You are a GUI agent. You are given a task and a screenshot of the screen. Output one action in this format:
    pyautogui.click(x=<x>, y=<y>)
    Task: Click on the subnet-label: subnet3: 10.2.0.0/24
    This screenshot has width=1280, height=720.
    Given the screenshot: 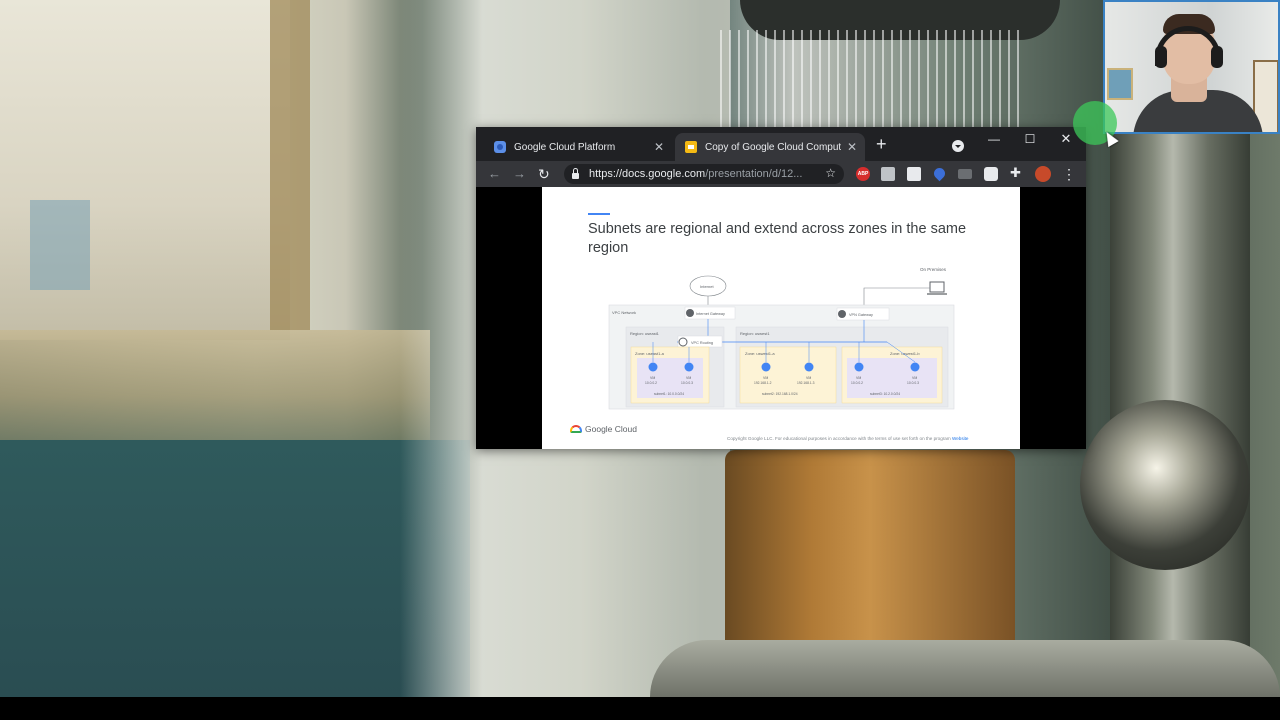 What is the action you would take?
    pyautogui.click(x=885, y=394)
    